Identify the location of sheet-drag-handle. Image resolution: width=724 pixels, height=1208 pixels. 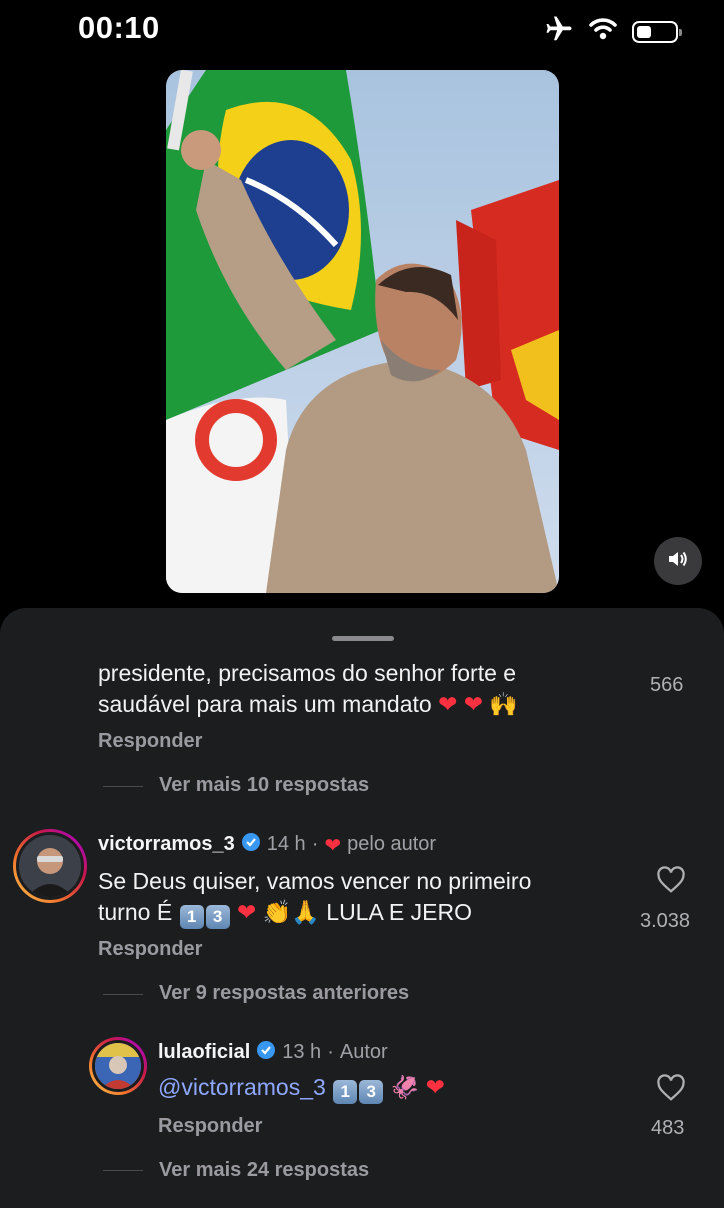
(363, 638).